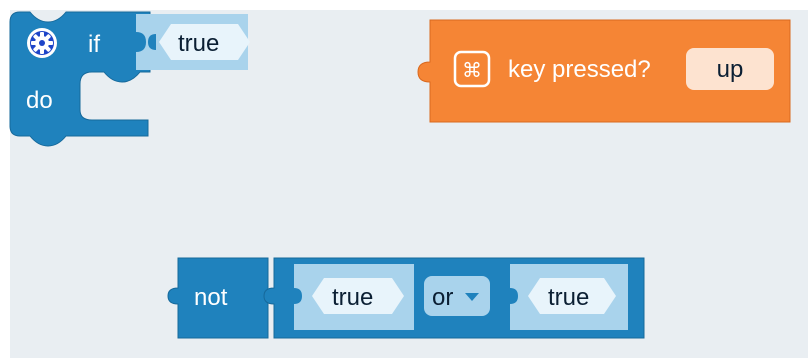 The width and height of the screenshot is (808, 358). Describe the element at coordinates (730, 69) in the screenshot. I see `key-value: up` at that location.